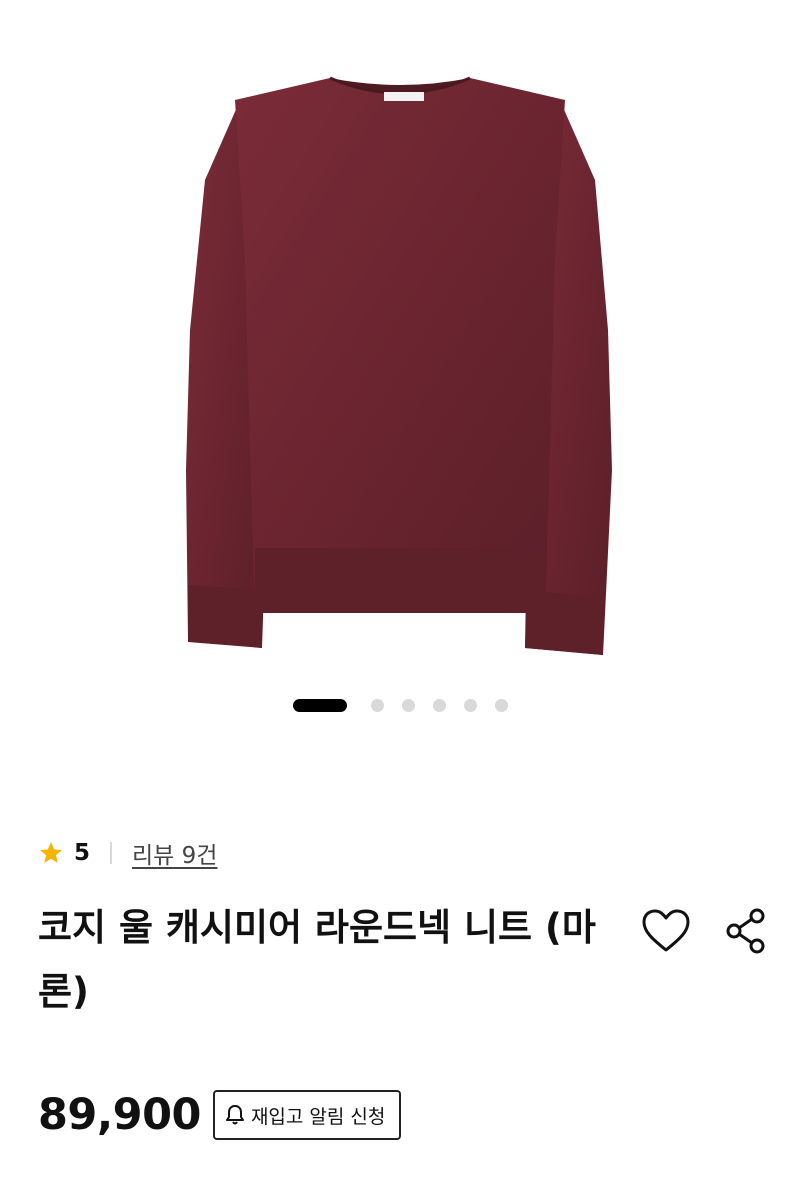  Describe the element at coordinates (400, 705) in the screenshot. I see `image-pager` at that location.